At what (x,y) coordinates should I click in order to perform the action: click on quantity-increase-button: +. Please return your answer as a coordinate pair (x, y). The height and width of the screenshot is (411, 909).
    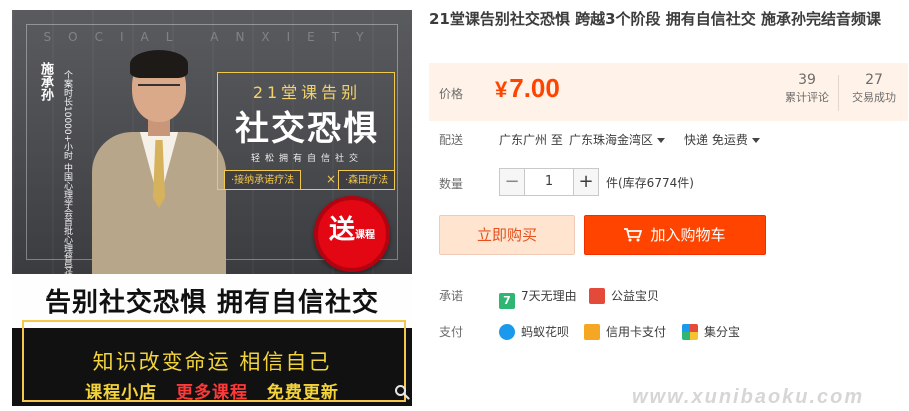
    Looking at the image, I should click on (586, 182).